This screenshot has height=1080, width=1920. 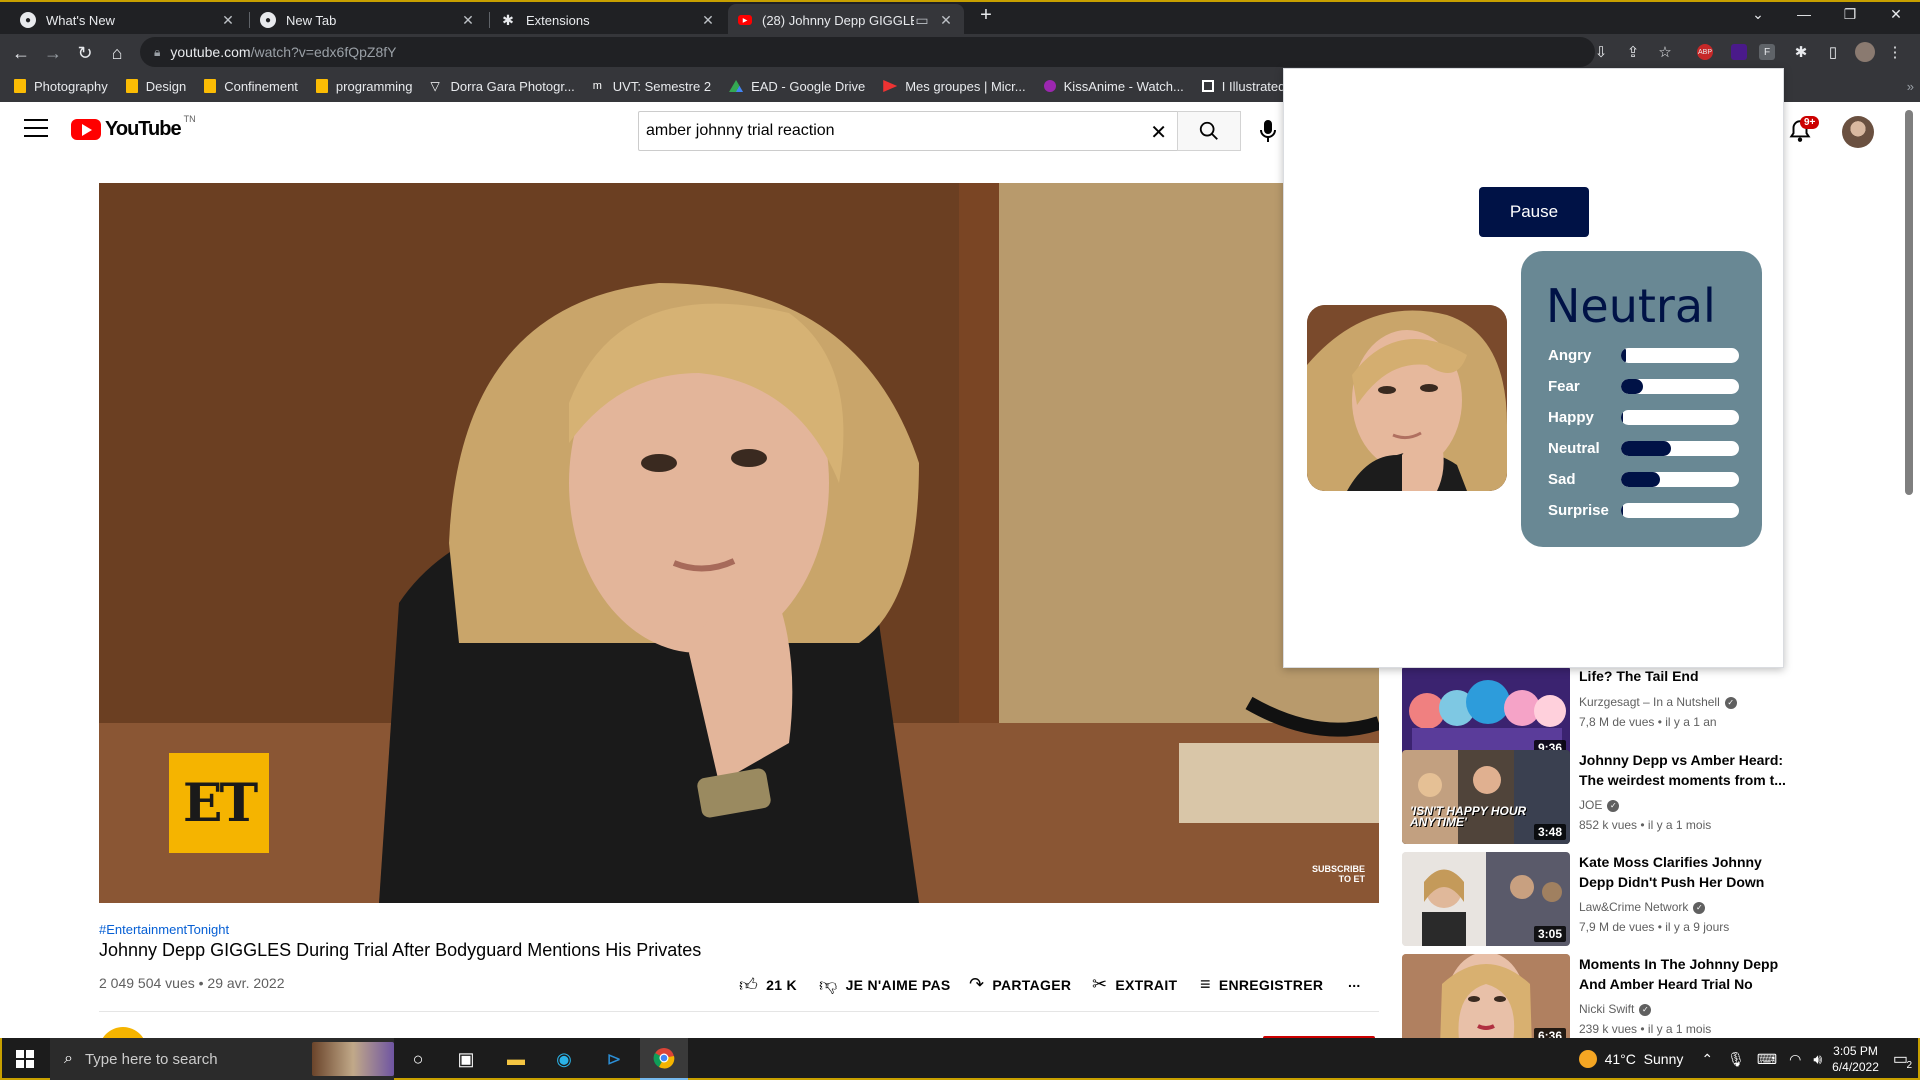 I want to click on bookmark-design: Design, so click(x=156, y=86).